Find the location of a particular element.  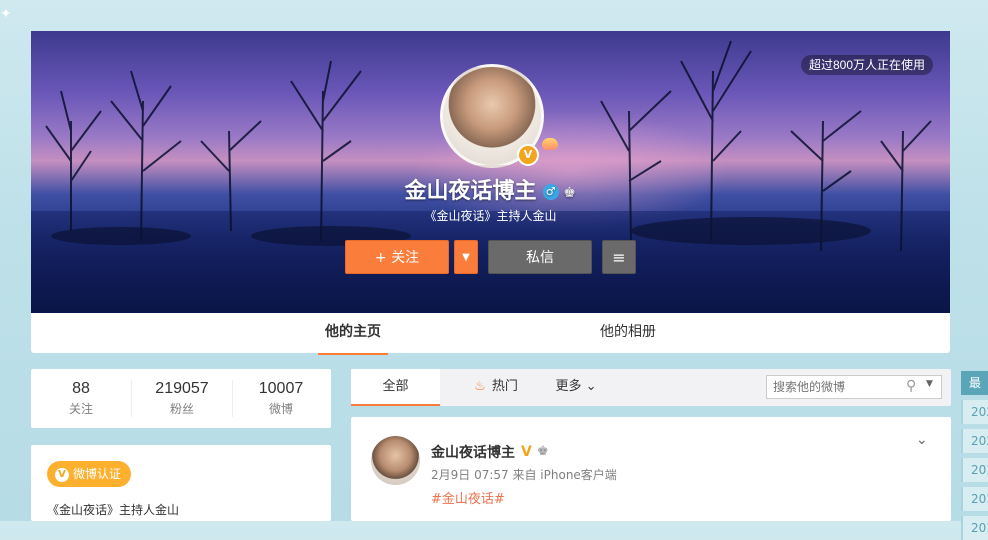

verification-badge: V 微博认证 is located at coordinates (89, 474).